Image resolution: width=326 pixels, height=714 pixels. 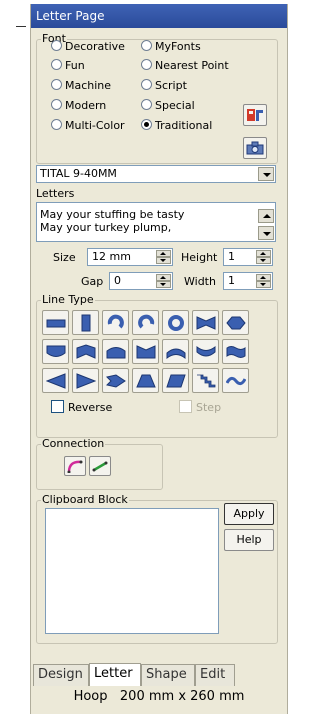 I want to click on gap-decrement, so click(x=163, y=284).